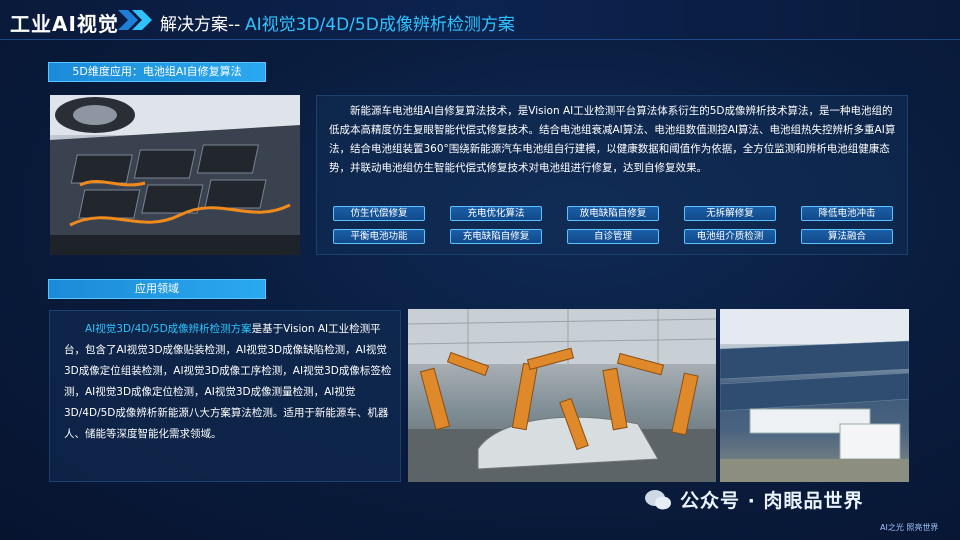 Image resolution: width=960 pixels, height=540 pixels. I want to click on chip-charge-repair: 充电缺陷自修复, so click(496, 236).